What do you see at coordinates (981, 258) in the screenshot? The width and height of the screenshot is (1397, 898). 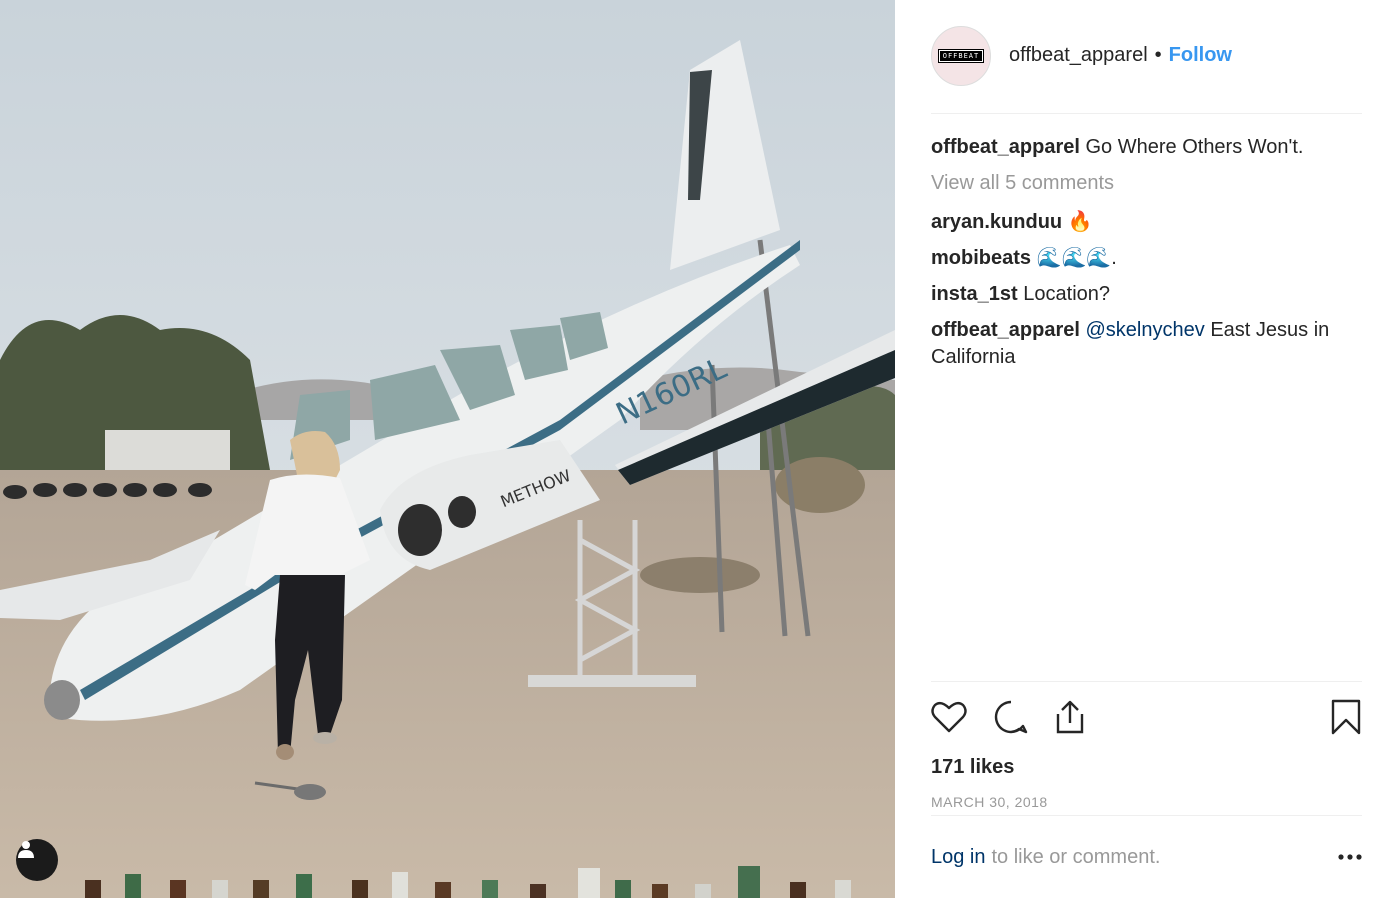 I see `comment-username: mobibeats` at bounding box center [981, 258].